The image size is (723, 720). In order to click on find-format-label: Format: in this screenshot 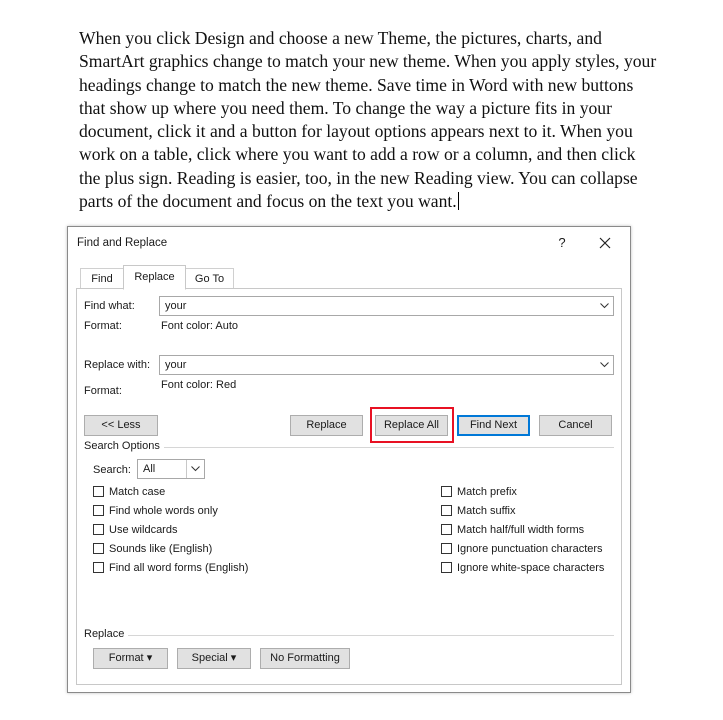, I will do `click(103, 326)`.